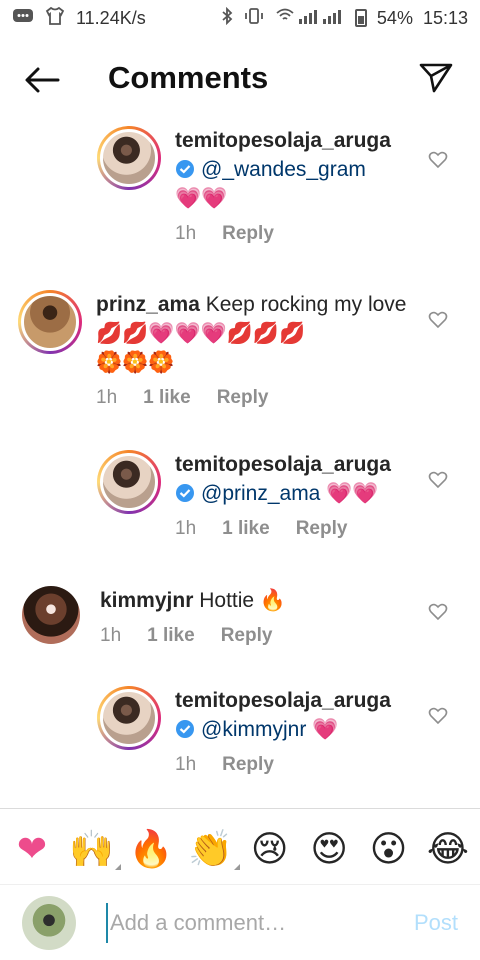 The image size is (480, 960). I want to click on wifi-signal-icon, so click(310, 18).